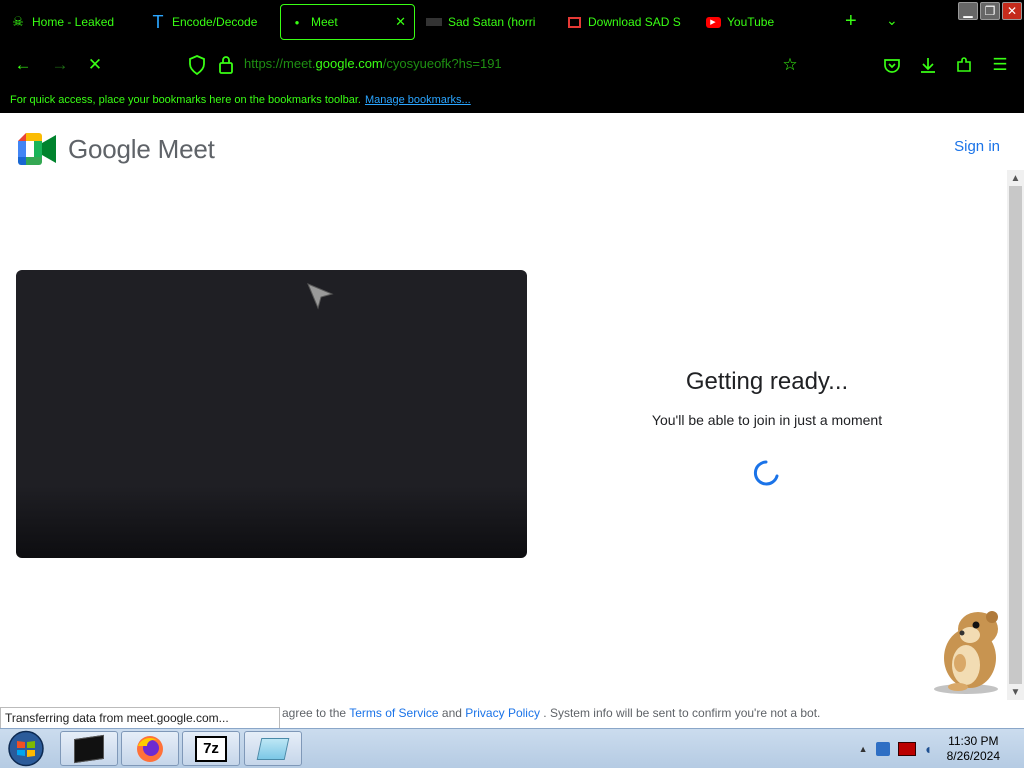  What do you see at coordinates (863, 749) in the screenshot?
I see `show-hidden-icons-icon: ▲` at bounding box center [863, 749].